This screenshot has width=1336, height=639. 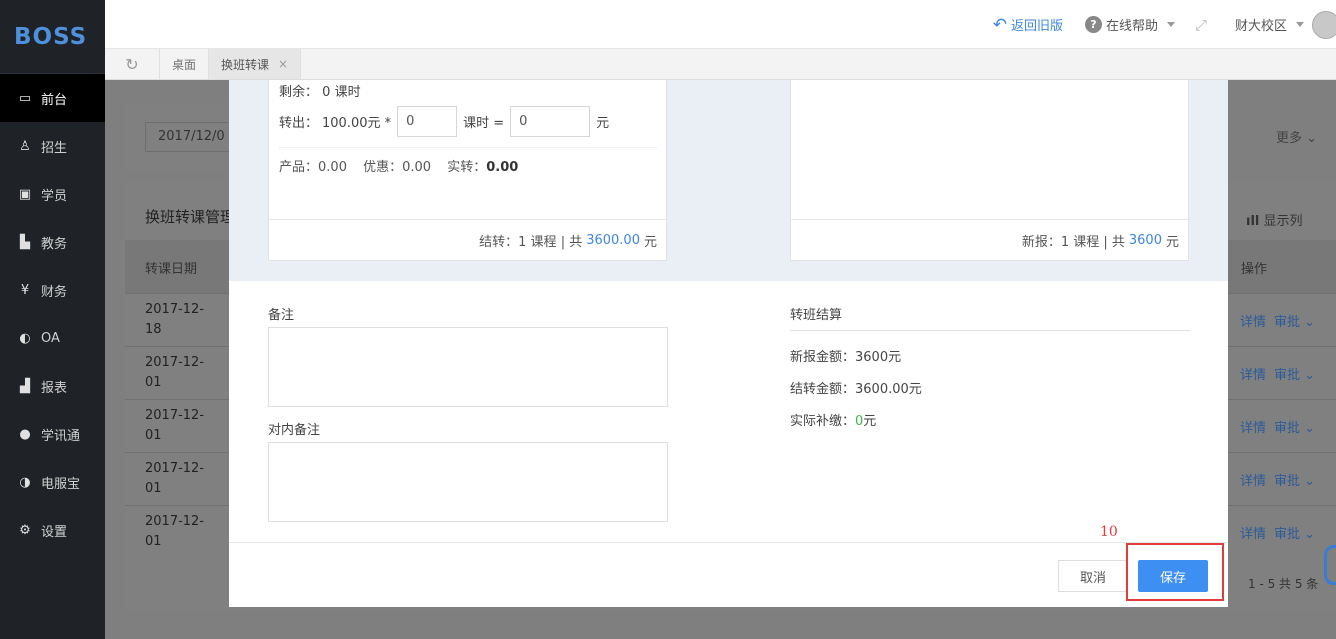 I want to click on more-label: 更多, so click(x=1289, y=138).